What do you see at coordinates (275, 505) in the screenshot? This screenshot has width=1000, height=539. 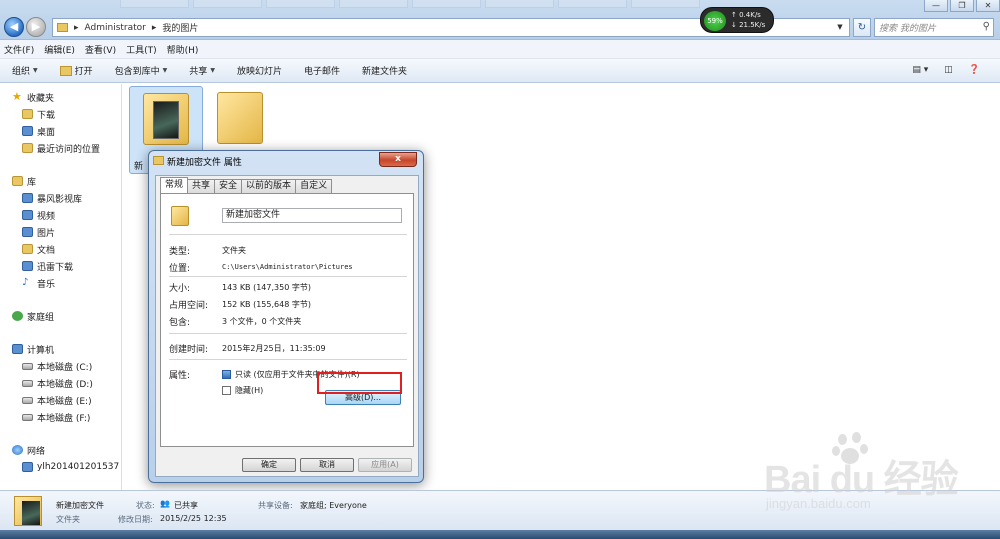 I see `detail-share-key: 共享设备:` at bounding box center [275, 505].